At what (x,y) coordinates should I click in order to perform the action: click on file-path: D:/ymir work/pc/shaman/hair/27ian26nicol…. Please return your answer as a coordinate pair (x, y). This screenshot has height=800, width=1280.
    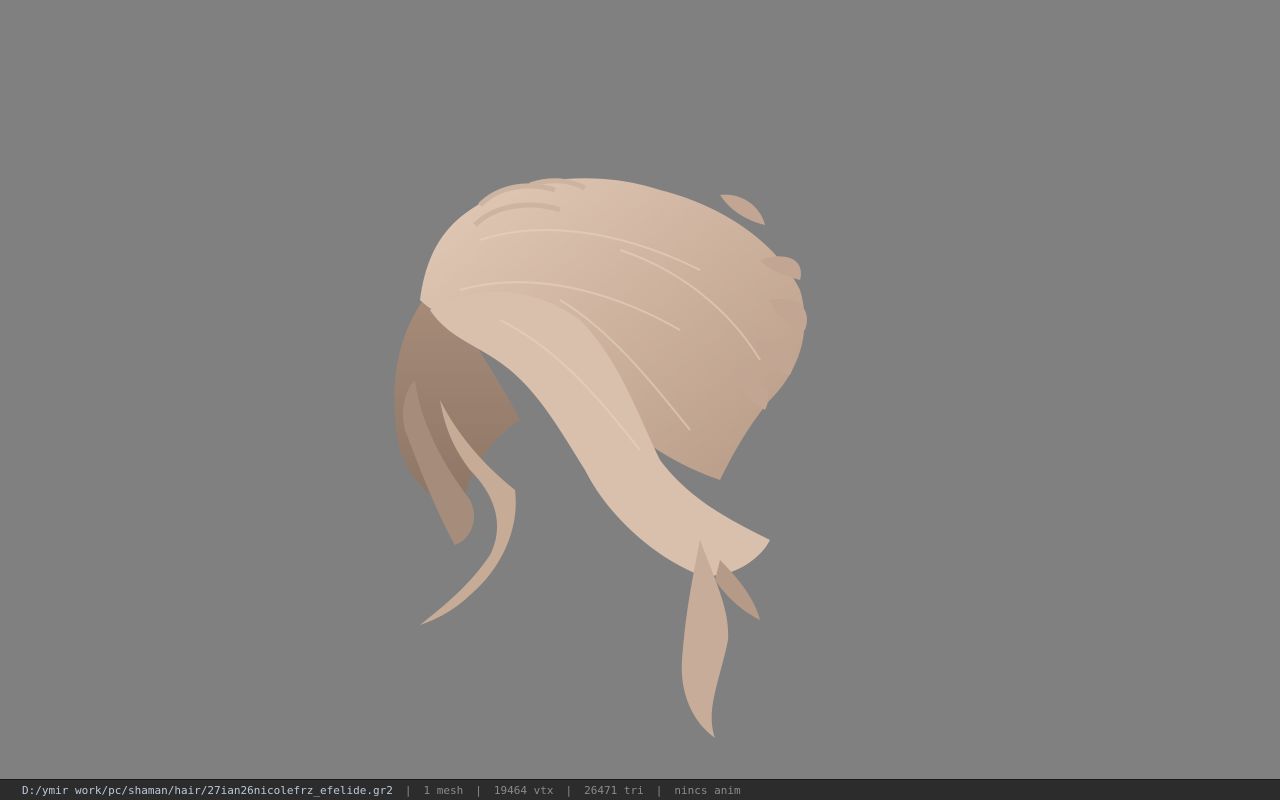
    Looking at the image, I should click on (207, 790).